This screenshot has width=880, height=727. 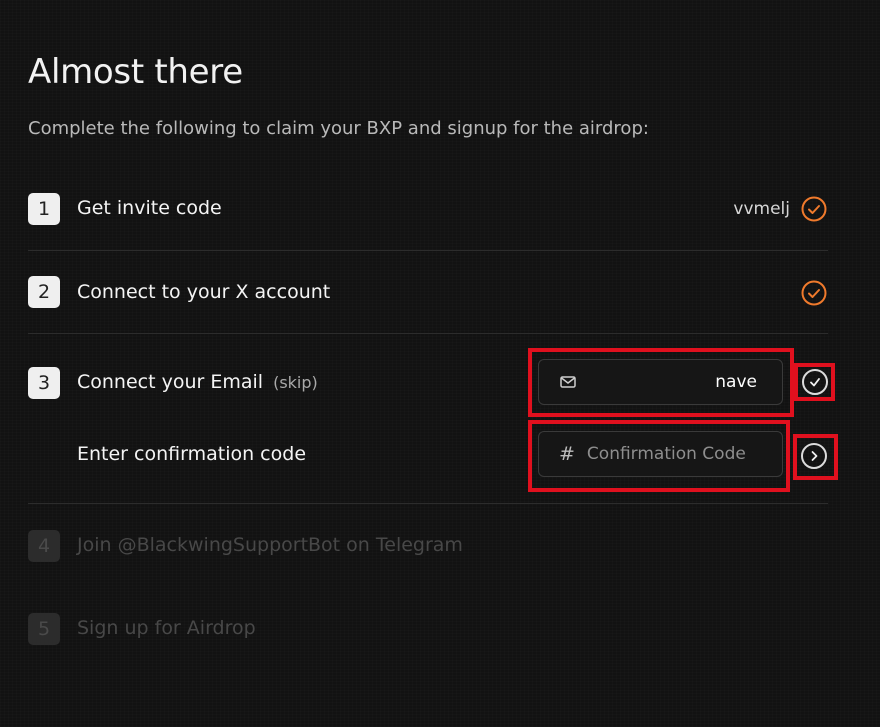 I want to click on email-submit-button, so click(x=815, y=382).